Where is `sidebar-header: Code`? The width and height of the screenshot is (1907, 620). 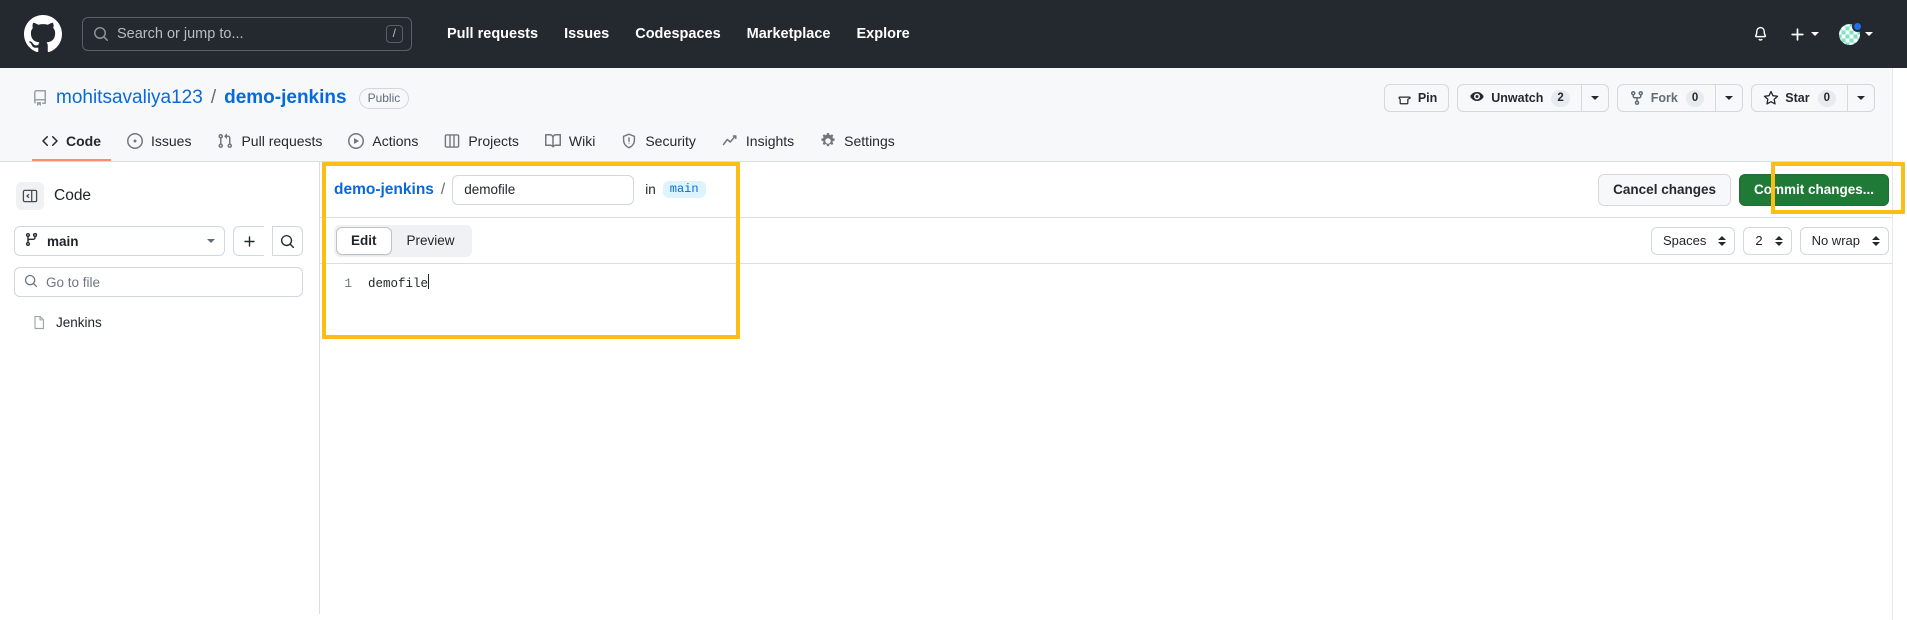
sidebar-header: Code is located at coordinates (159, 196).